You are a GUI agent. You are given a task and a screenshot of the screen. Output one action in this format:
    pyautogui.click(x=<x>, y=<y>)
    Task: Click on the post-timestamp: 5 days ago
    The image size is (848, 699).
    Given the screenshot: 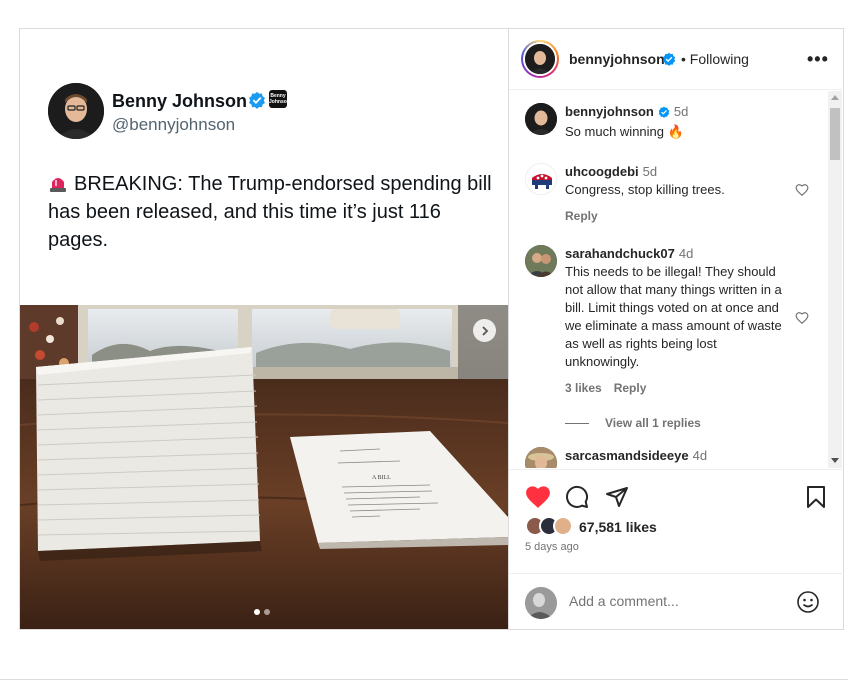 What is the action you would take?
    pyautogui.click(x=552, y=547)
    